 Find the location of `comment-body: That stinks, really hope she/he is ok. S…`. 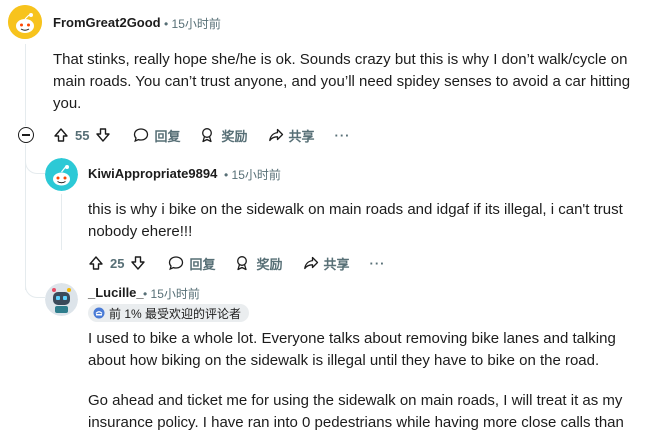

comment-body: That stinks, really hope she/he is ok. S… is located at coordinates (342, 81).